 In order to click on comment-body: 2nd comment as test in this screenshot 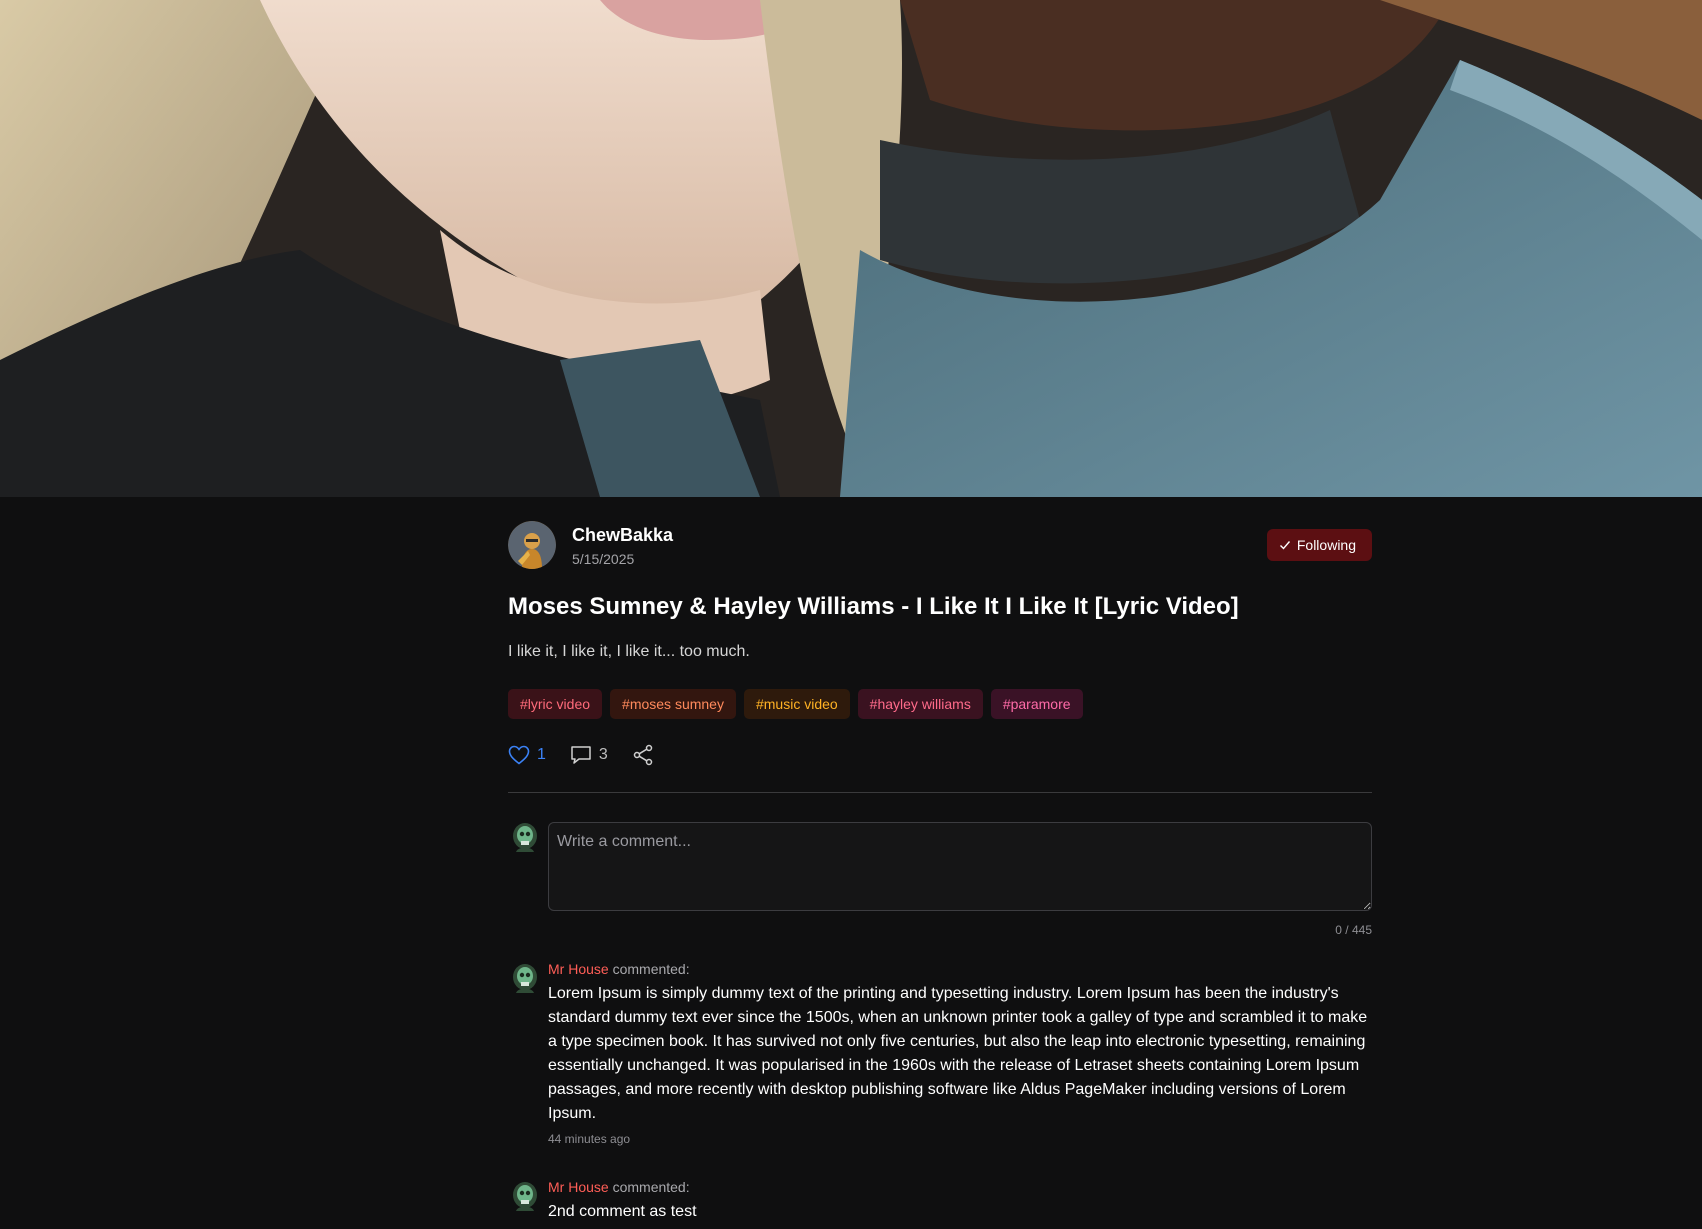, I will do `click(622, 1211)`.